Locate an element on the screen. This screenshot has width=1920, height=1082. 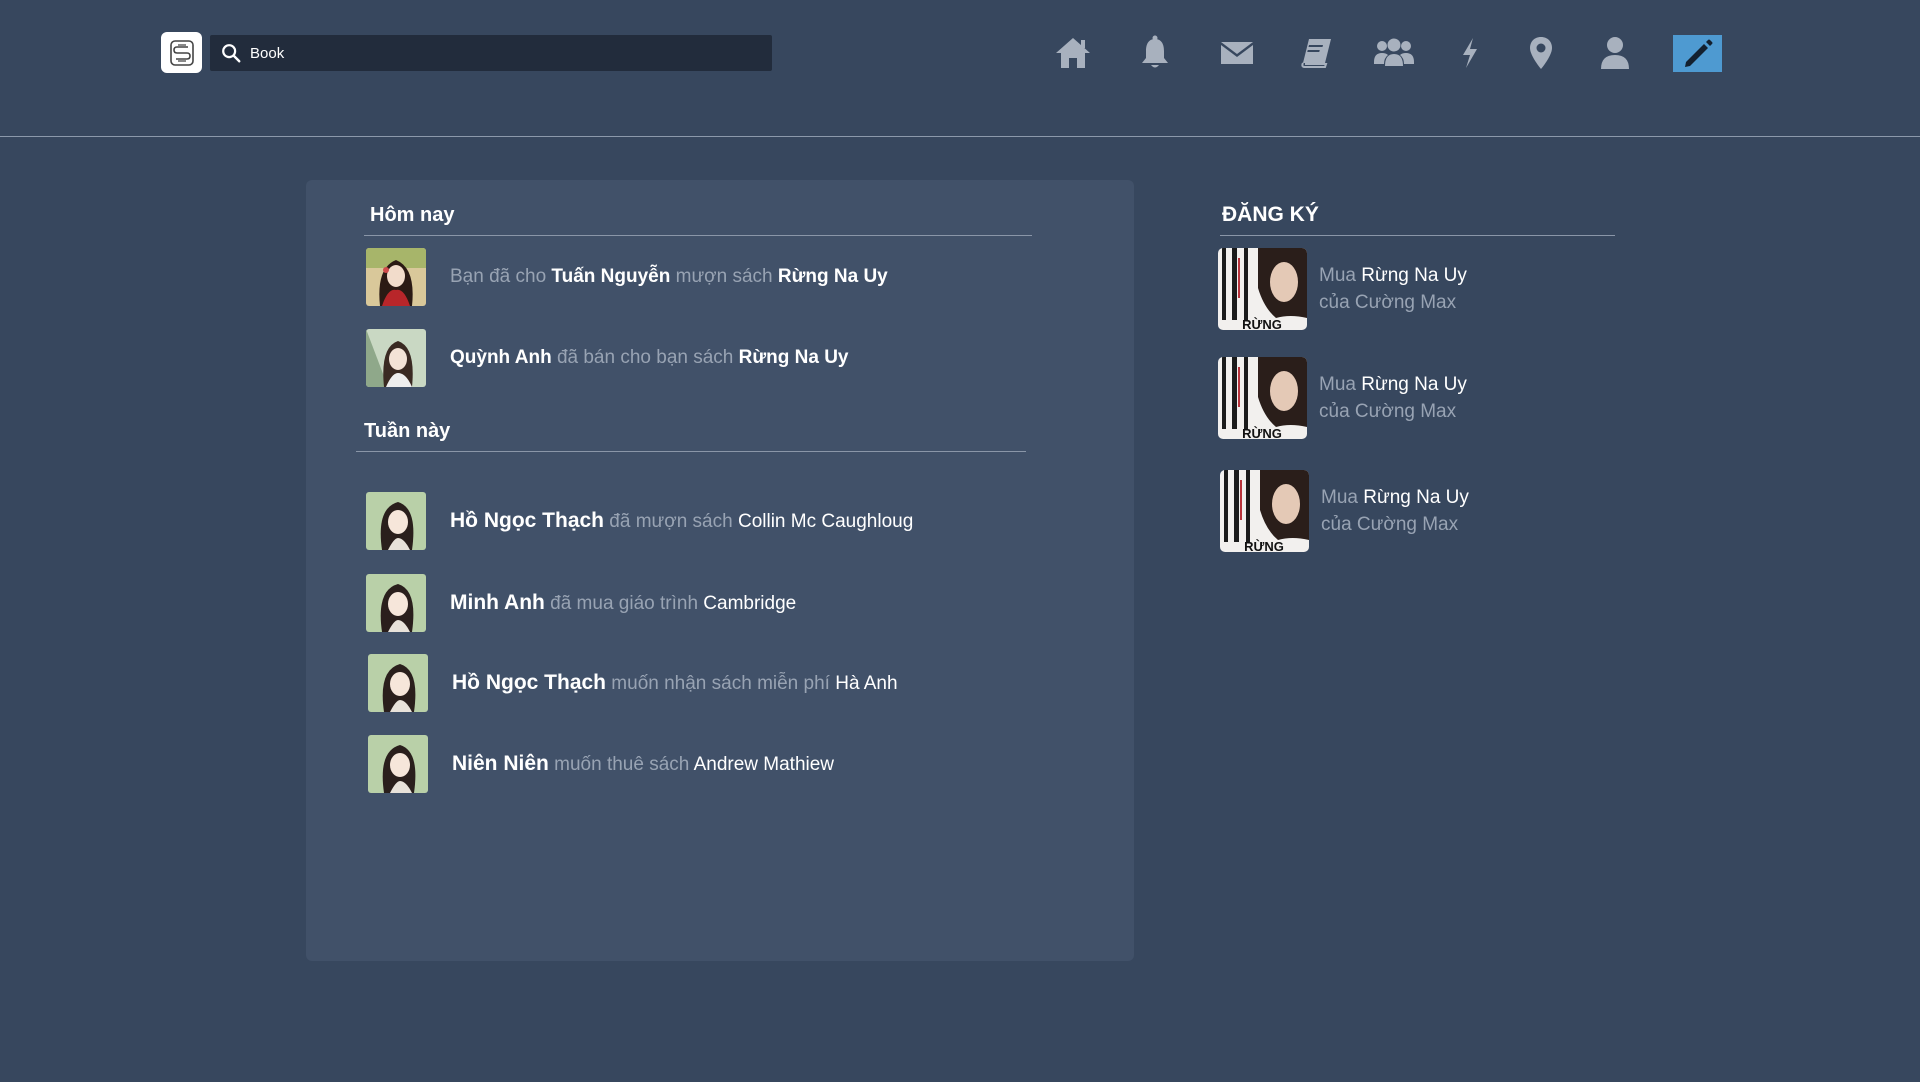
book-title-link: Andrew Mathiew is located at coordinates (764, 764).